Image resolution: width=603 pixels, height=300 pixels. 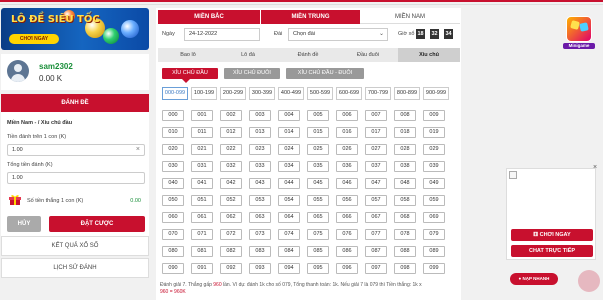 I want to click on number-cell: 041, so click(x=202, y=183).